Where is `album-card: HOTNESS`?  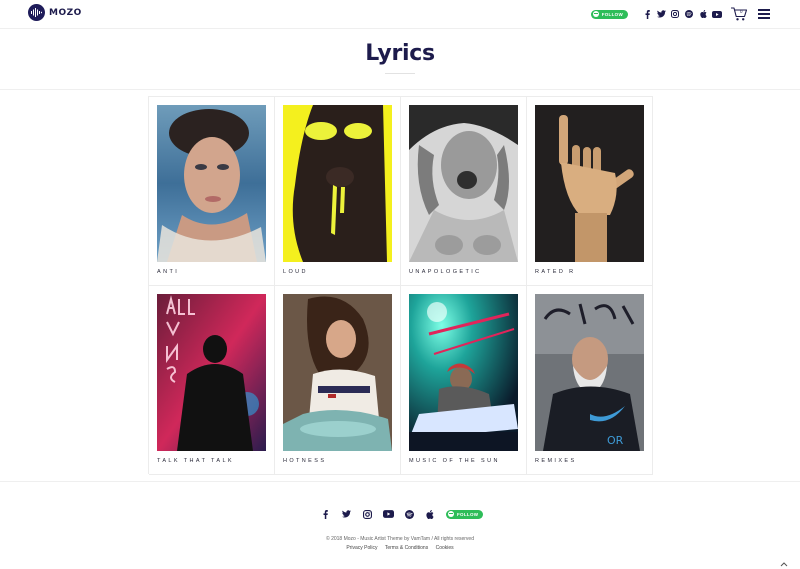 album-card: HOTNESS is located at coordinates (338, 380).